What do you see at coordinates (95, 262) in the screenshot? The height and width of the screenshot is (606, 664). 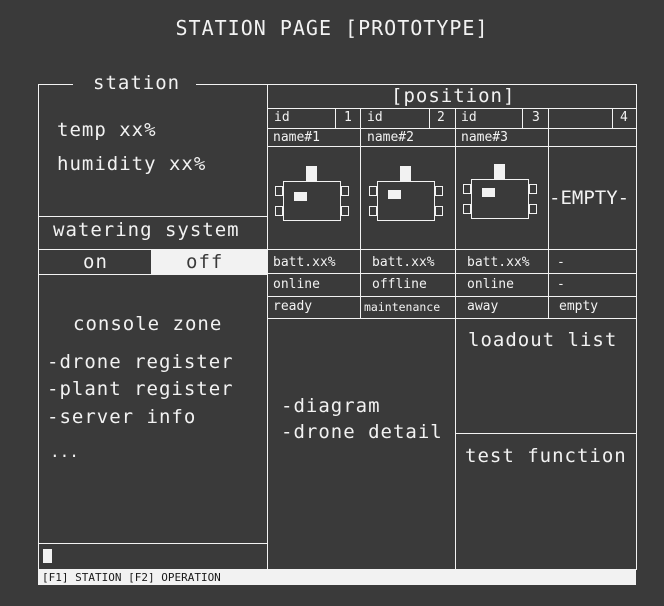 I see `watering-on-button: on` at bounding box center [95, 262].